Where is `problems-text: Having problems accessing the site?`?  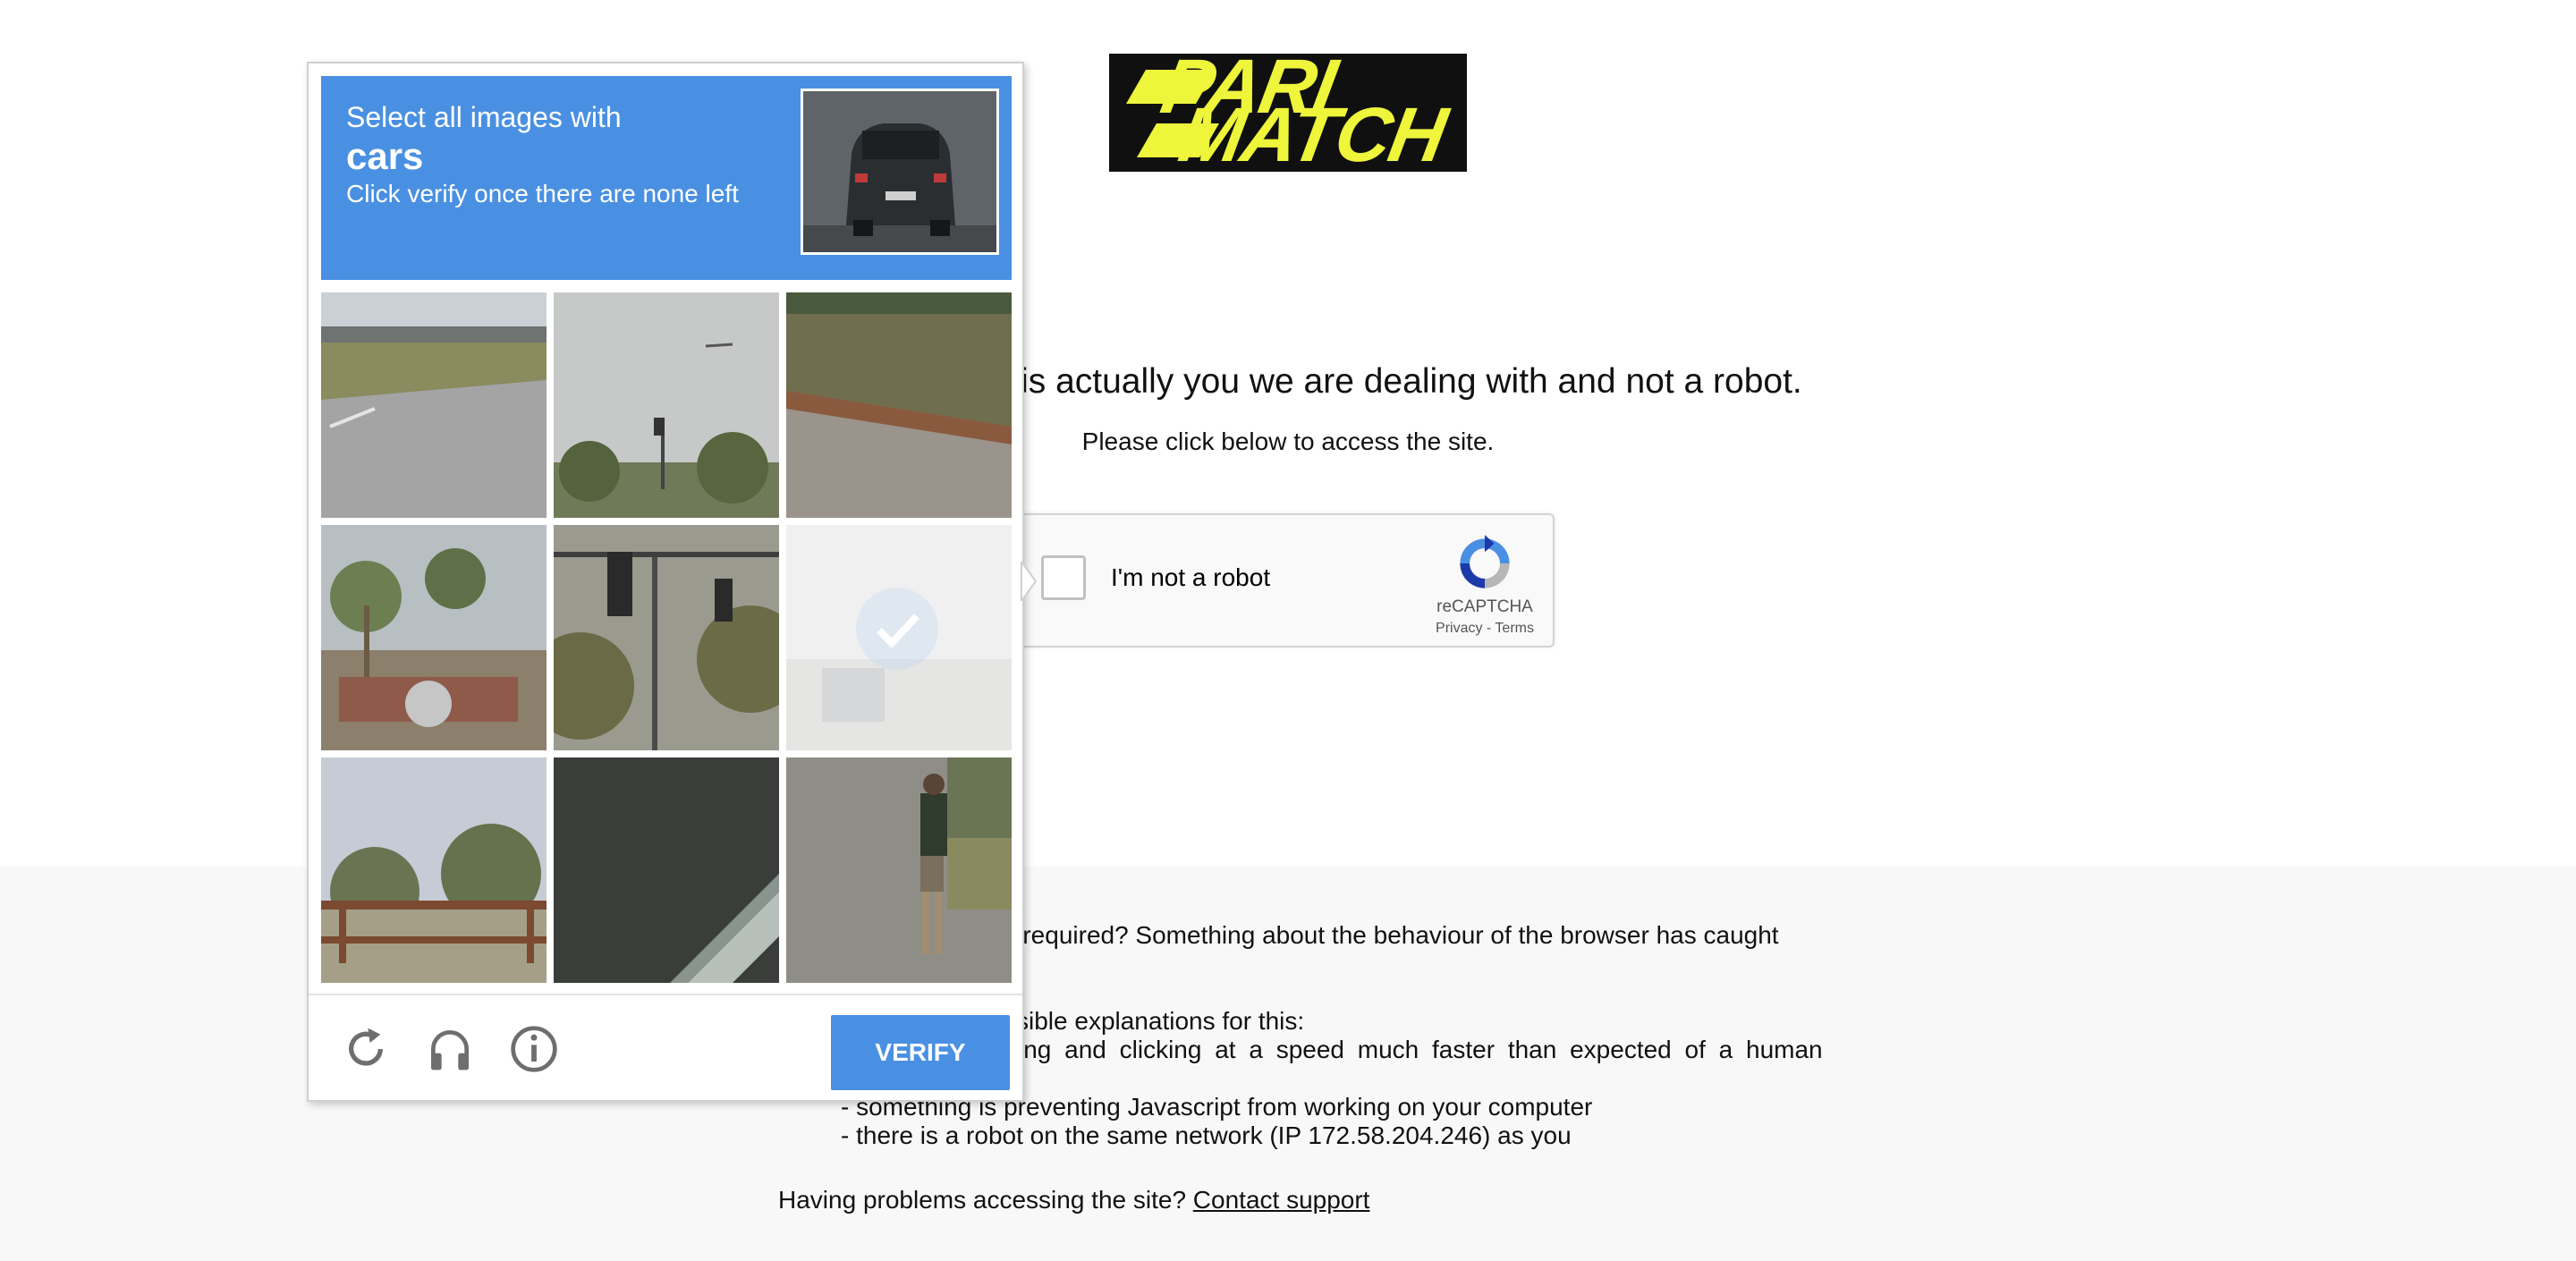 problems-text: Having problems accessing the site? is located at coordinates (982, 1200).